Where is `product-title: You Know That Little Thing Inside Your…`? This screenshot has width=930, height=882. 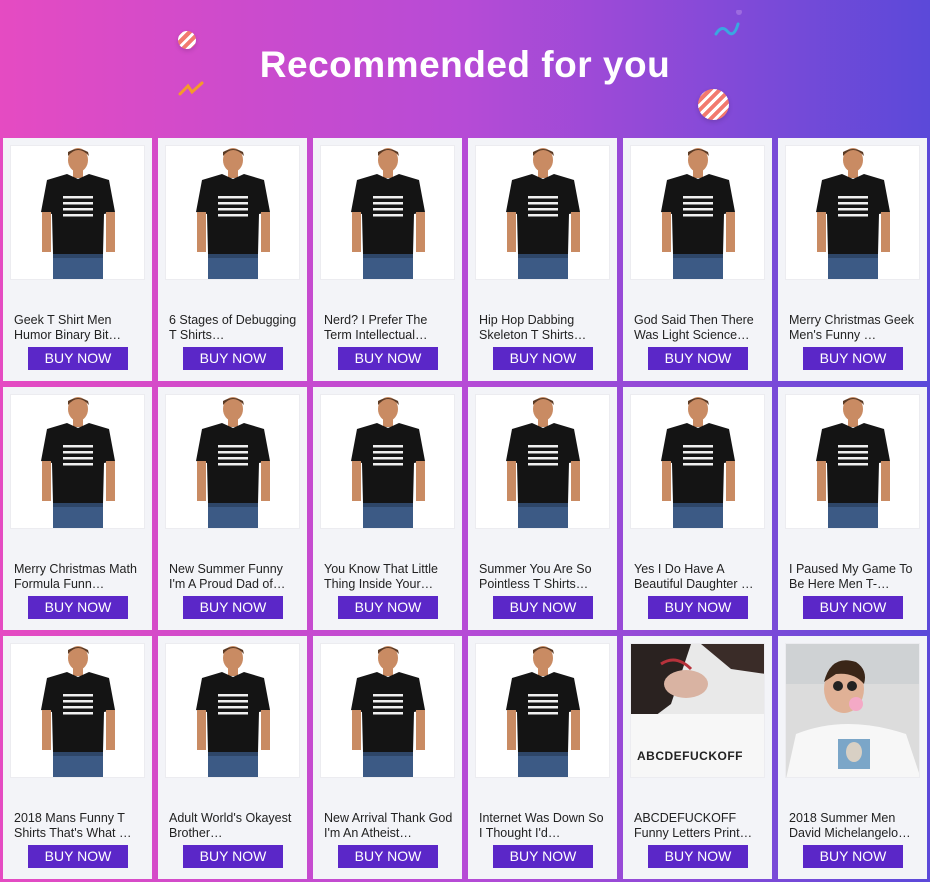
product-title: You Know That Little Thing Inside Your… is located at coordinates (389, 577).